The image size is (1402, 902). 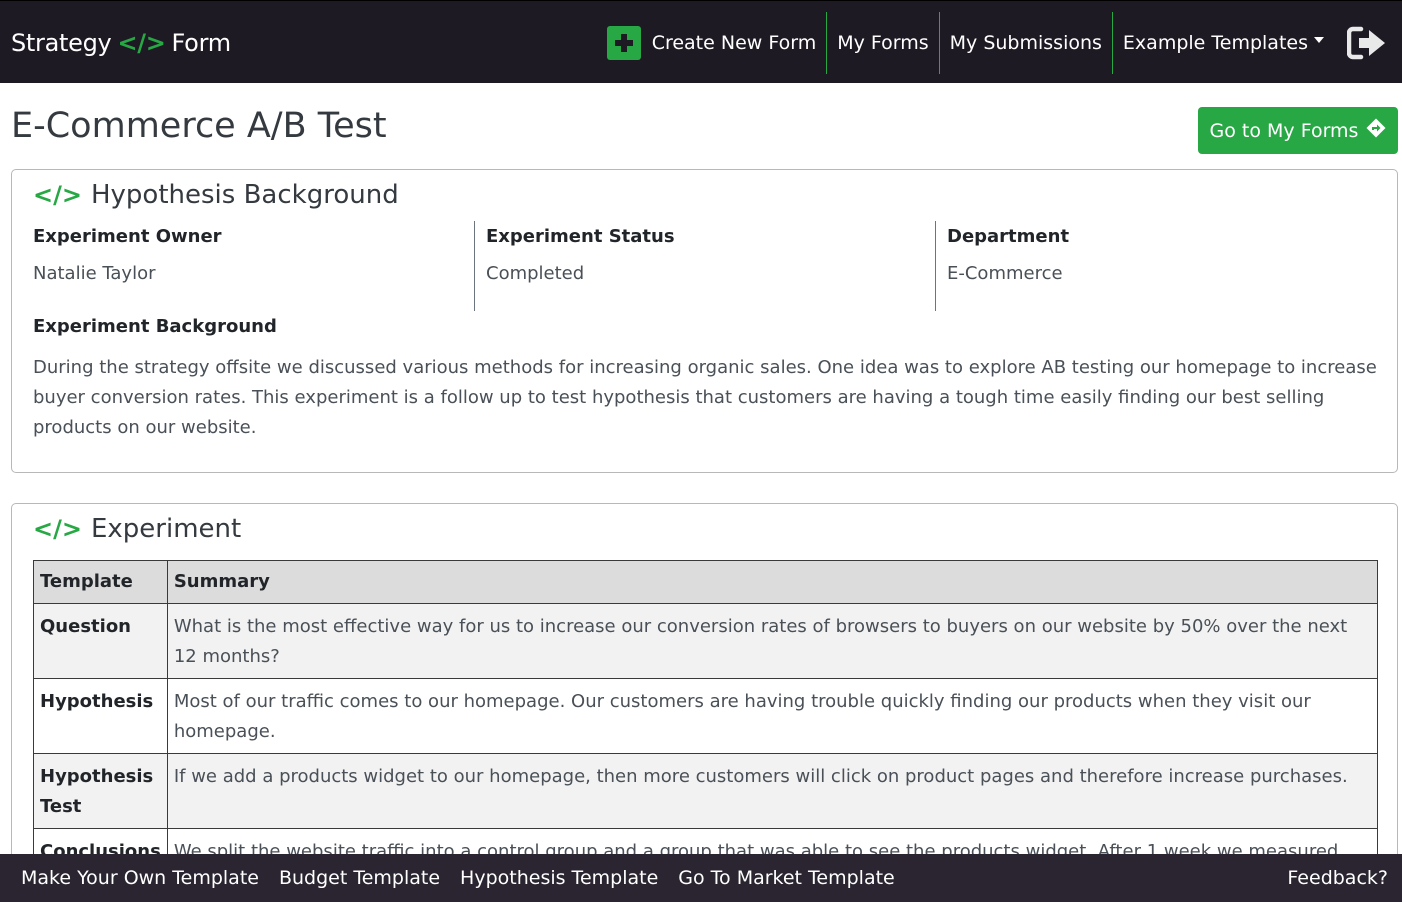 I want to click on nav-my-submissions-label: My Submissions, so click(x=1025, y=43).